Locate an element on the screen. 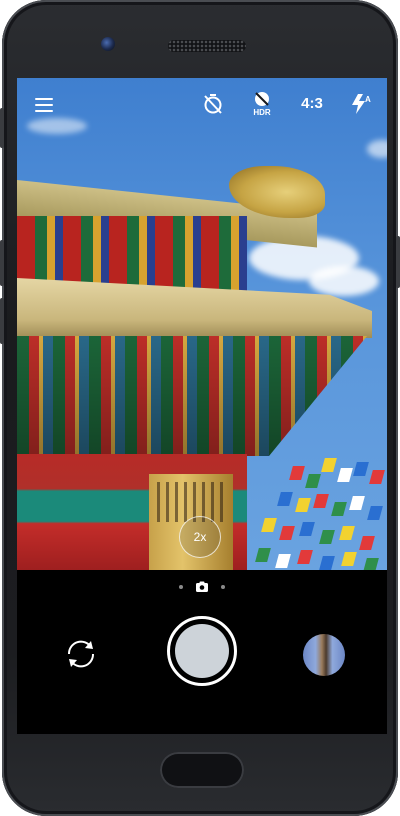 The image size is (400, 816). volume-down-key is located at coordinates (2, 321).